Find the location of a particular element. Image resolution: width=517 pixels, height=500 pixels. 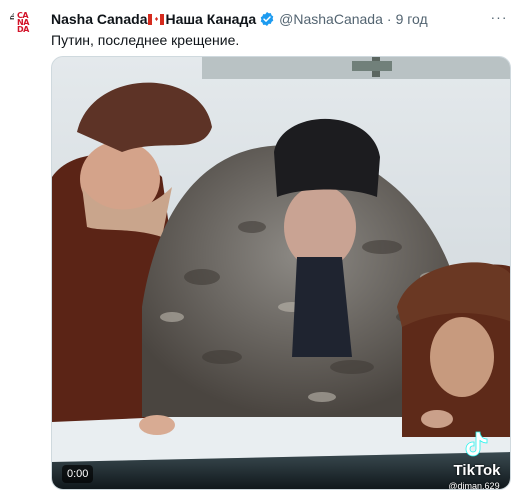

avatar-logo-small-text: nasha is located at coordinates (12, 15).